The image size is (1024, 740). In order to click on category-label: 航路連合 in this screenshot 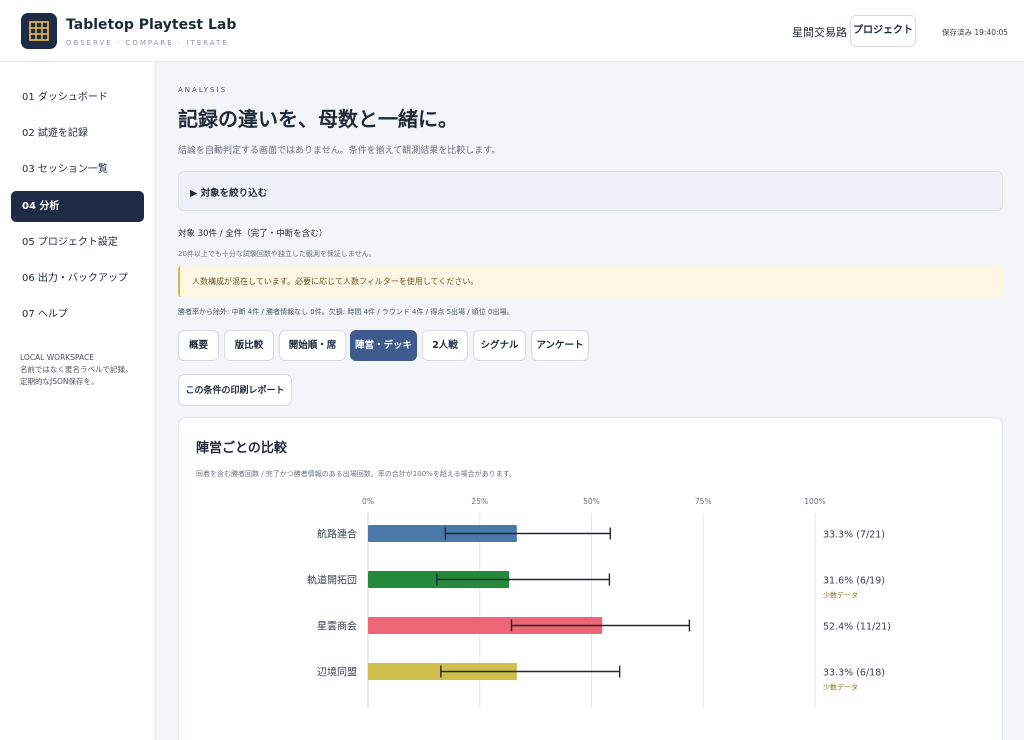, I will do `click(337, 534)`.